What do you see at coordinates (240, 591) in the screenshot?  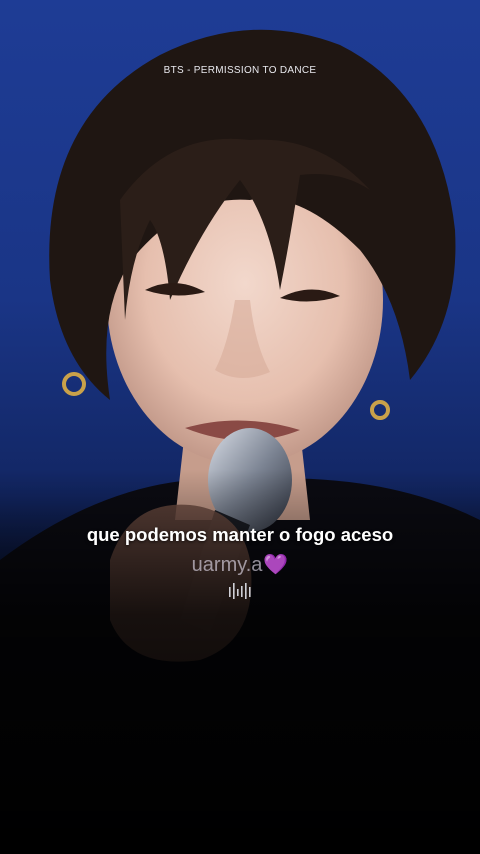 I see `audio-waveform-icon` at bounding box center [240, 591].